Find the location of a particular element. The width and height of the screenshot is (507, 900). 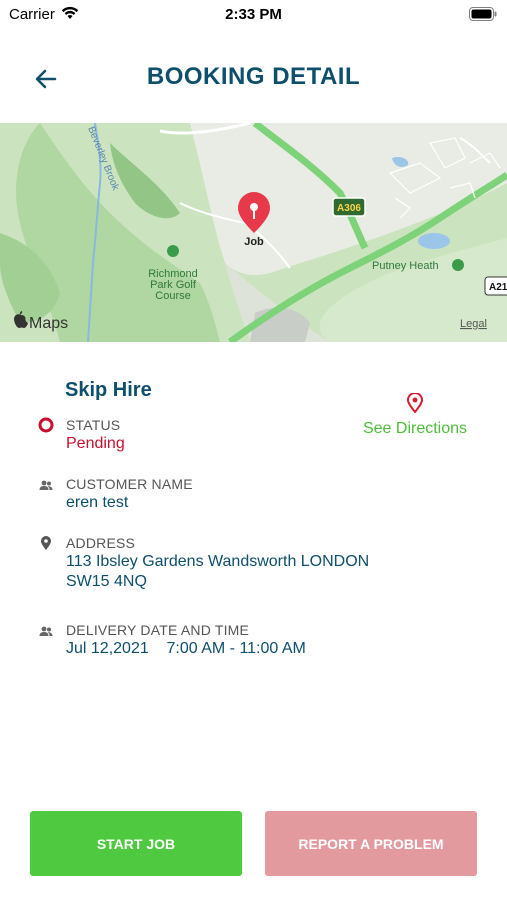

customer-name-label: CUSTOMER NAME is located at coordinates (129, 484).